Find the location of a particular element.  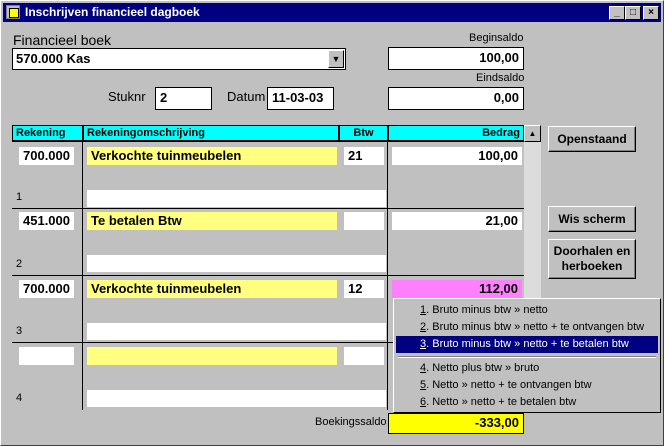

financieel-boek-select: 570.000 Kas ▼ is located at coordinates (179, 59).